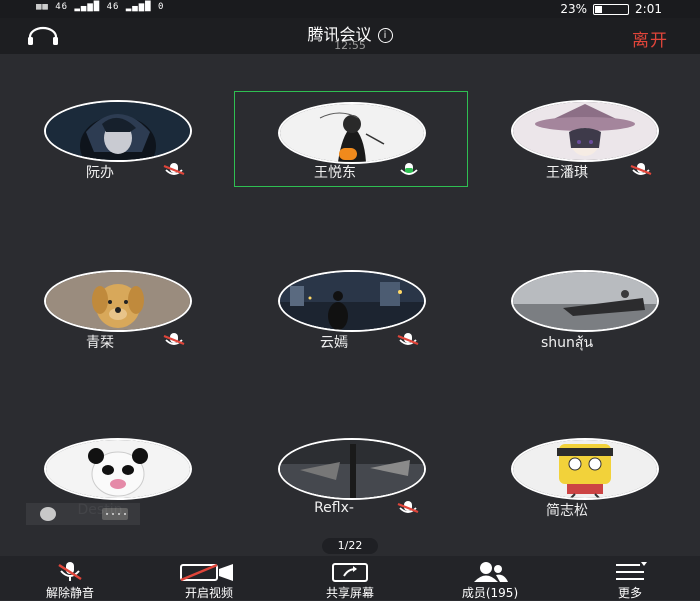 This screenshot has height=601, width=700. I want to click on battery-percent: 23%, so click(574, 9).